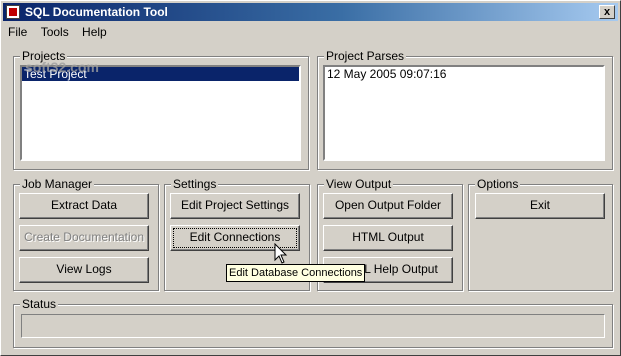 The image size is (621, 356). Describe the element at coordinates (313, 326) in the screenshot. I see `status-field` at that location.